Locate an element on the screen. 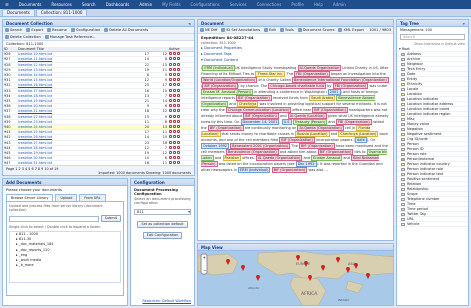 This screenshot has width=471, height=308. set-default-button: Set as collection default is located at coordinates (162, 224).